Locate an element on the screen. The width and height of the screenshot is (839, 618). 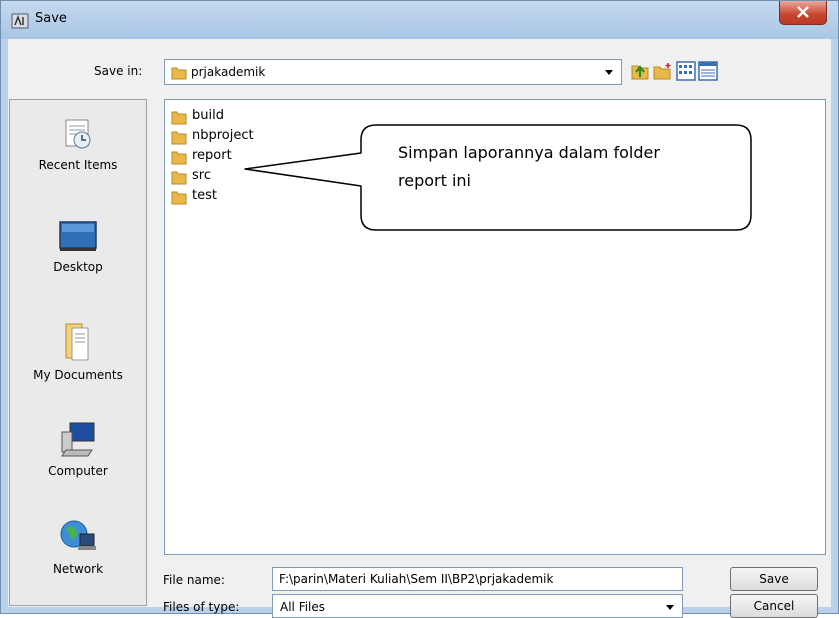
callout-line-1: Simpan laporannya dalam folder is located at coordinates (529, 152).